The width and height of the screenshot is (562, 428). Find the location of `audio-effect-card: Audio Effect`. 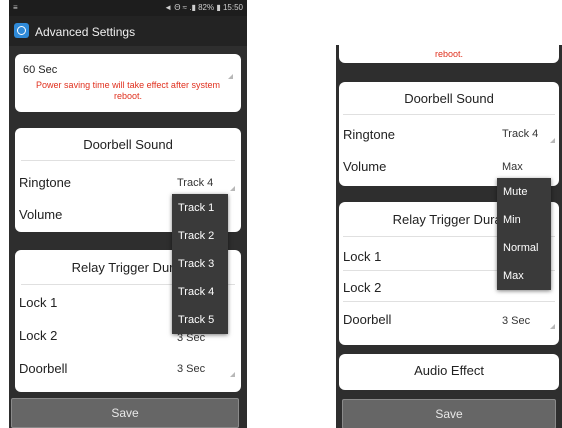

audio-effect-card: Audio Effect is located at coordinates (449, 372).